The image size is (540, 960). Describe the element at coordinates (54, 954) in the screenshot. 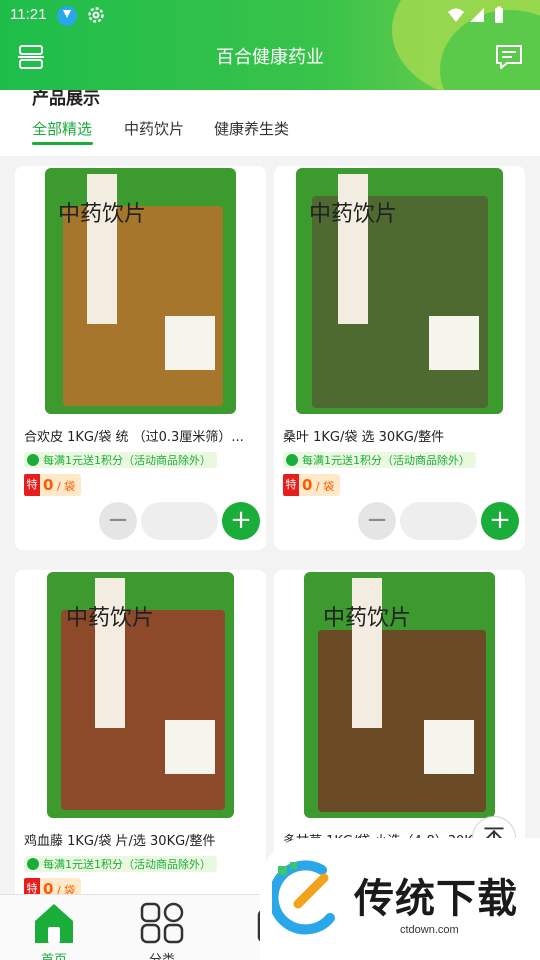

I see `nav-label-home: 首页` at that location.